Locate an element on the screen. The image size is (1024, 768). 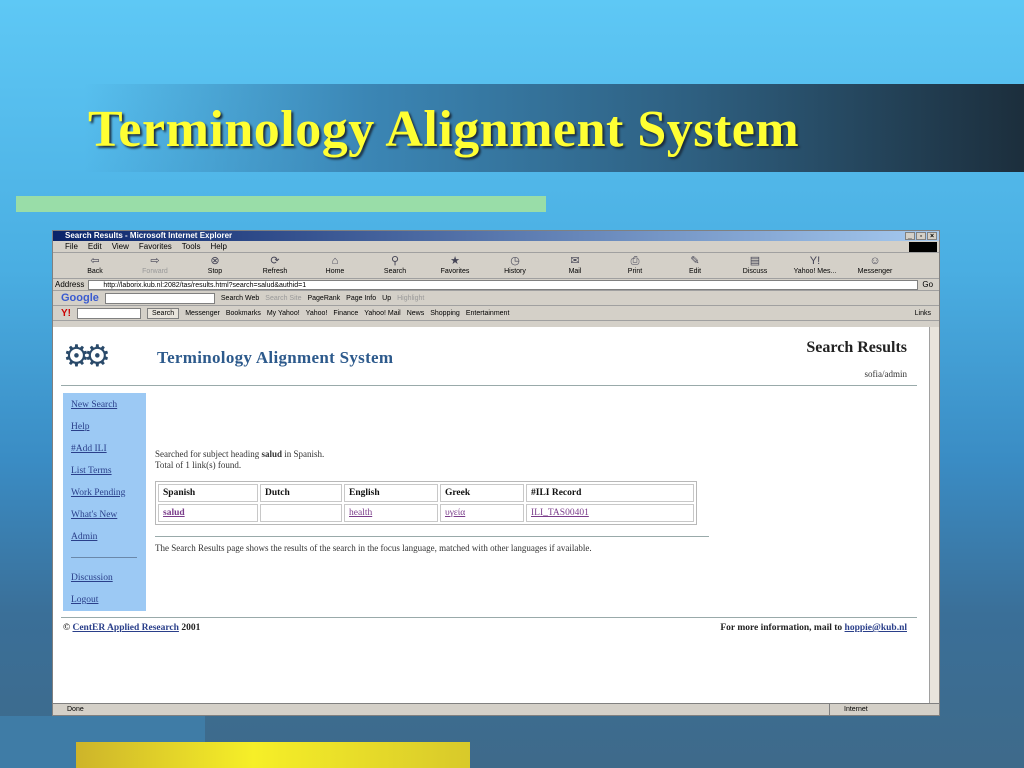
forward-button: ⇨ Forward is located at coordinates (155, 265).